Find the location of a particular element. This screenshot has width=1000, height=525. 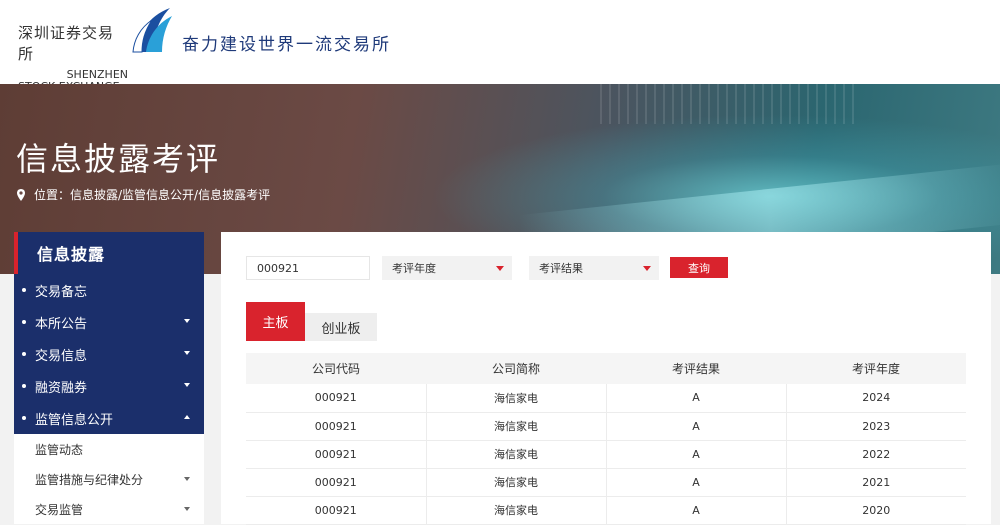

table-header-row: 公司代码 公司简称 考评结果 考评年度 is located at coordinates (606, 368).